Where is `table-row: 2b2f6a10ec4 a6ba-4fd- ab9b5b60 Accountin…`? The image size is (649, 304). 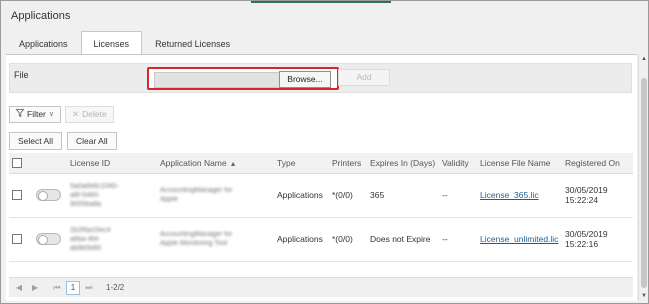
table-row: 2b2f6a10ec4 a6ba-4fd- ab9b5b60 Accountin… is located at coordinates (321, 239).